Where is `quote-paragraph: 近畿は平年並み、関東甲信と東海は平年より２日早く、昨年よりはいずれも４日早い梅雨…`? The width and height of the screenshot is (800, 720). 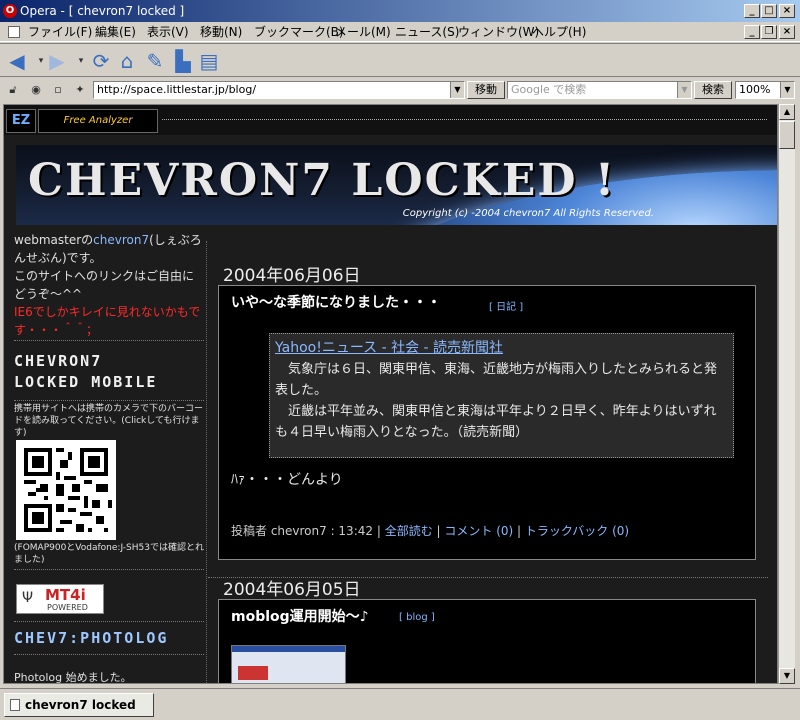
quote-paragraph: 近畿は平年並み、関東甲信と東海は平年より２日早く、昨年よりはいずれも４日早い梅雨… is located at coordinates (496, 422).